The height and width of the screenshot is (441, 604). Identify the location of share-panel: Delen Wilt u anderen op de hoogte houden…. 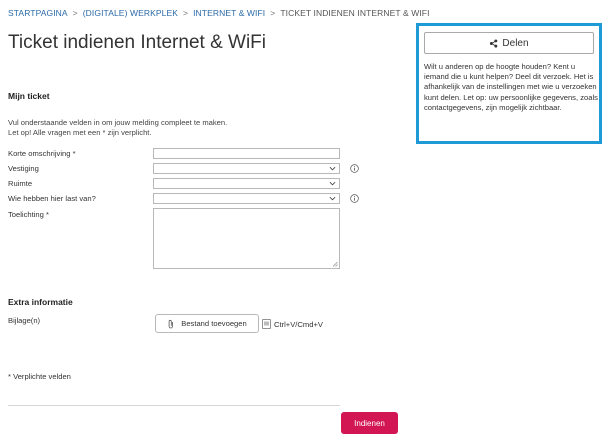
(509, 83).